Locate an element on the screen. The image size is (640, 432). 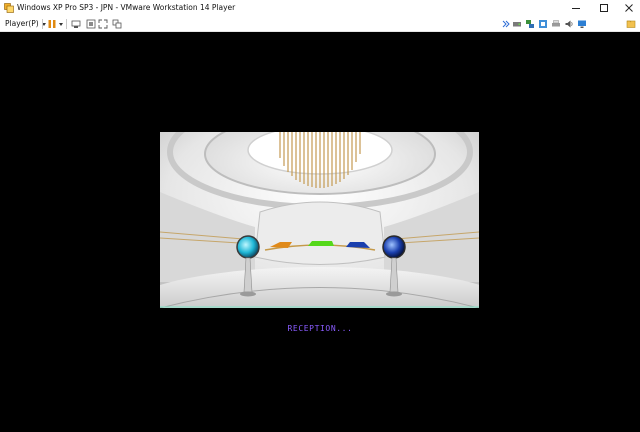
pause-icon is located at coordinates (52, 24).